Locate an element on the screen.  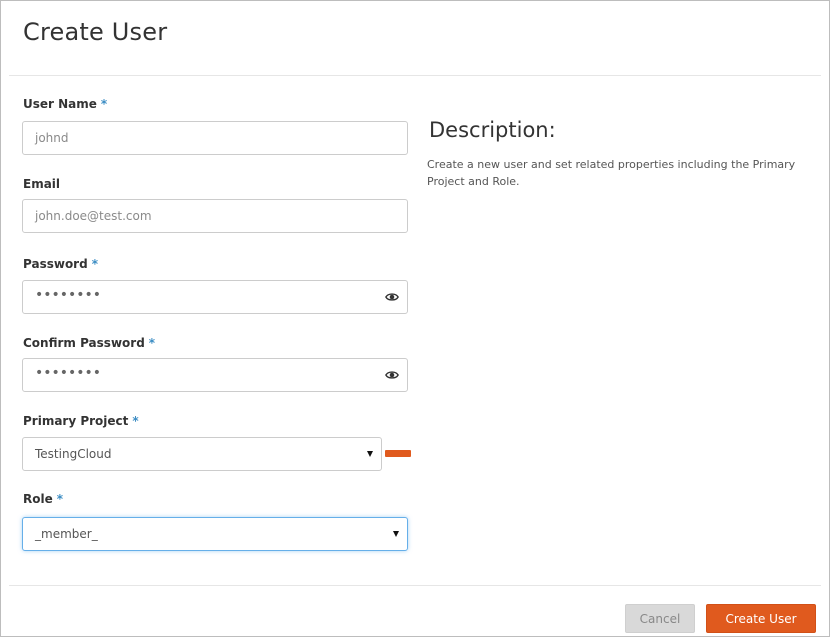
primary-project-select: TestingCloud is located at coordinates (202, 454).